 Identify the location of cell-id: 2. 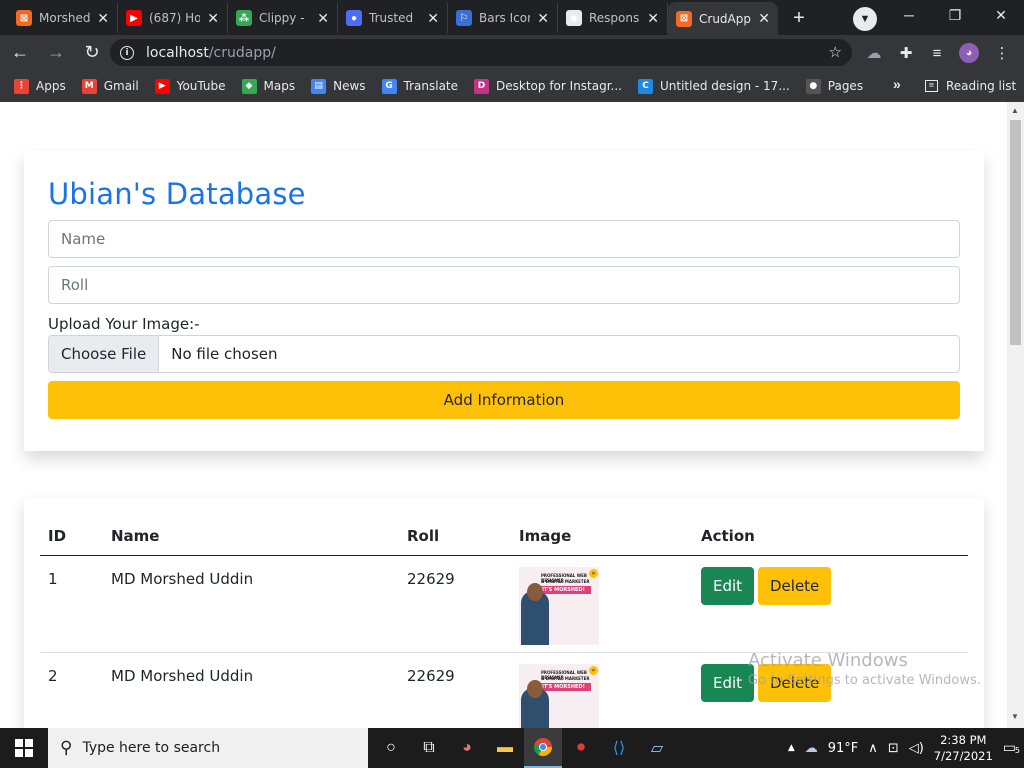
(53, 676).